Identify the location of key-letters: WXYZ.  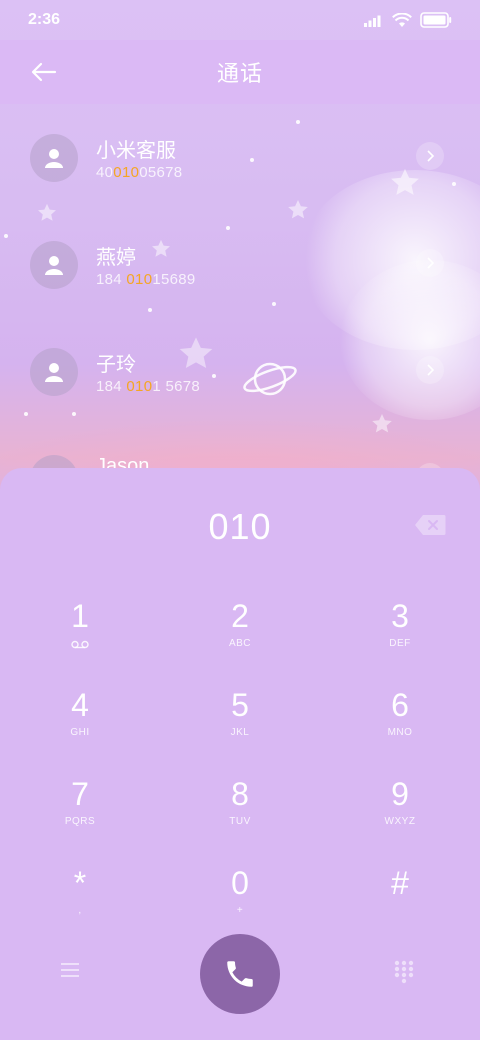
(400, 821).